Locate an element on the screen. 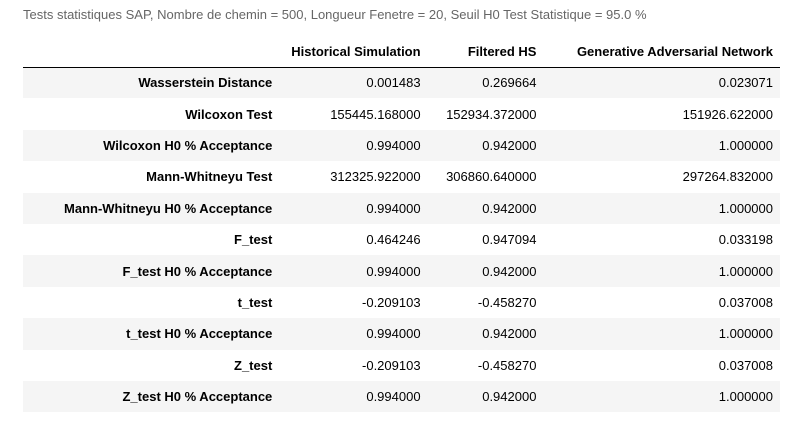 The image size is (787, 422). row-label: F_test H0 % Acceptance is located at coordinates (197, 271).